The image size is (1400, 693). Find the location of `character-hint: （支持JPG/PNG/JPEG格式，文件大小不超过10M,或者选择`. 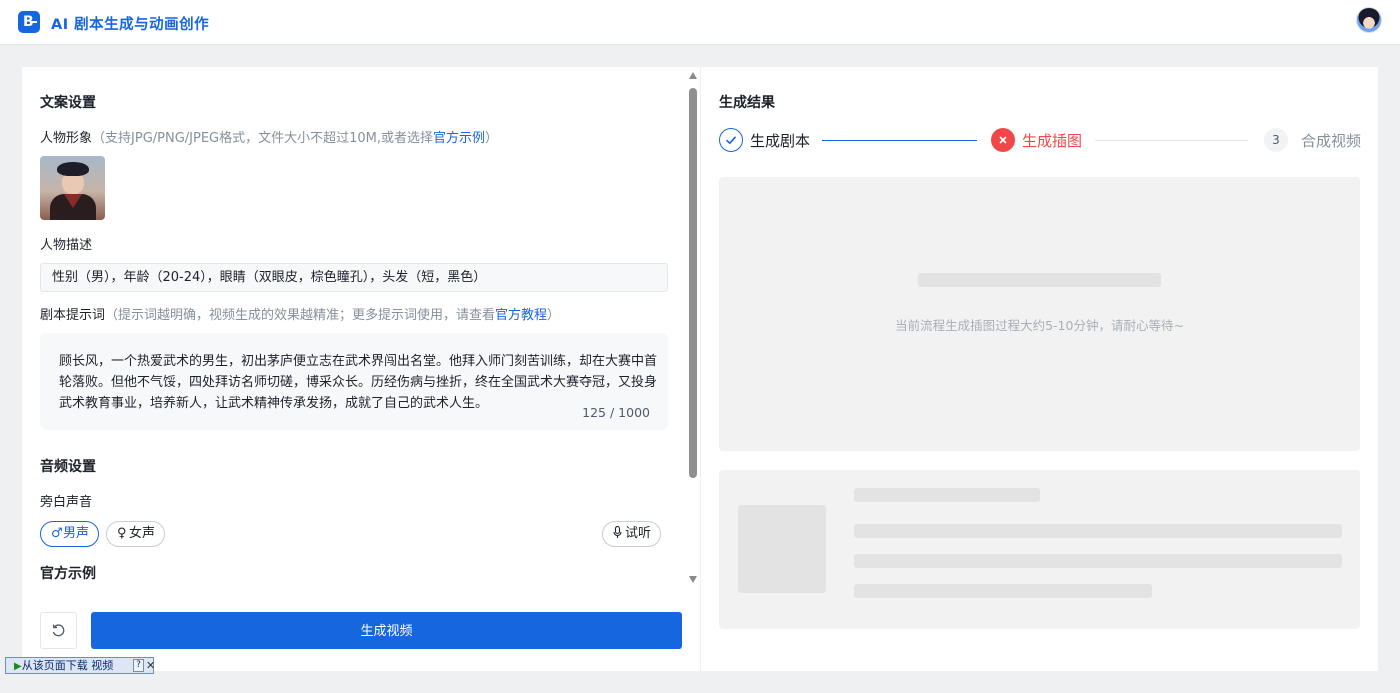

character-hint: （支持JPG/PNG/JPEG格式，文件大小不超过10M,或者选择 is located at coordinates (263, 138).